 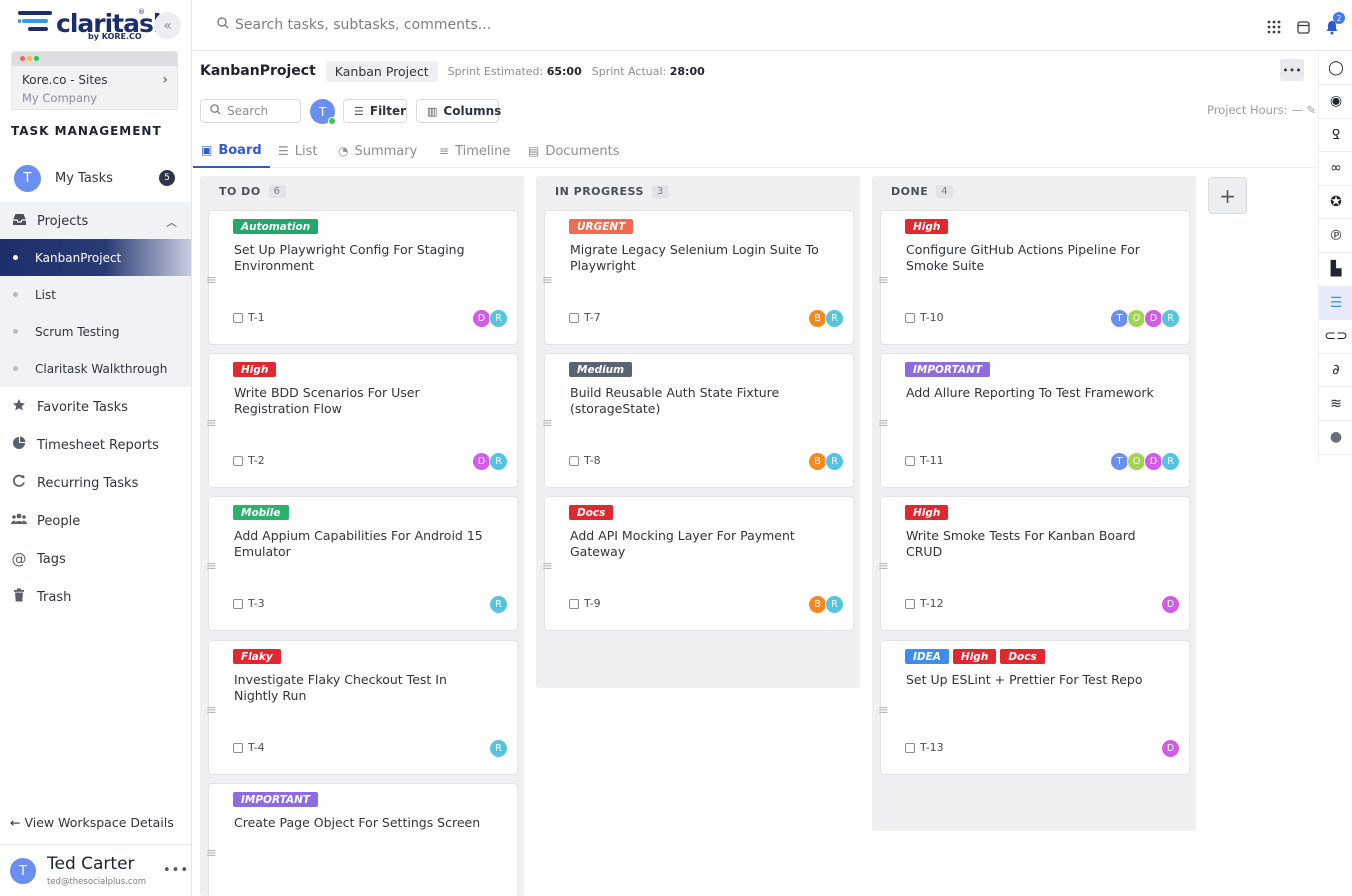 I want to click on sidebar-item-my-tasks: T My Tasks 5, so click(x=95, y=178).